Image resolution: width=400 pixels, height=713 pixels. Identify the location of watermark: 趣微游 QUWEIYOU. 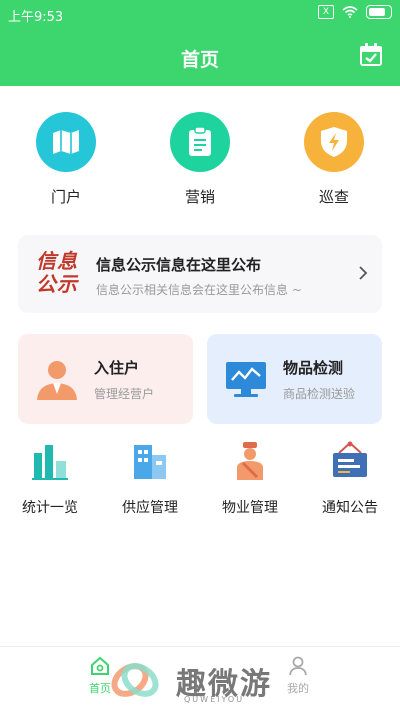
(218, 680).